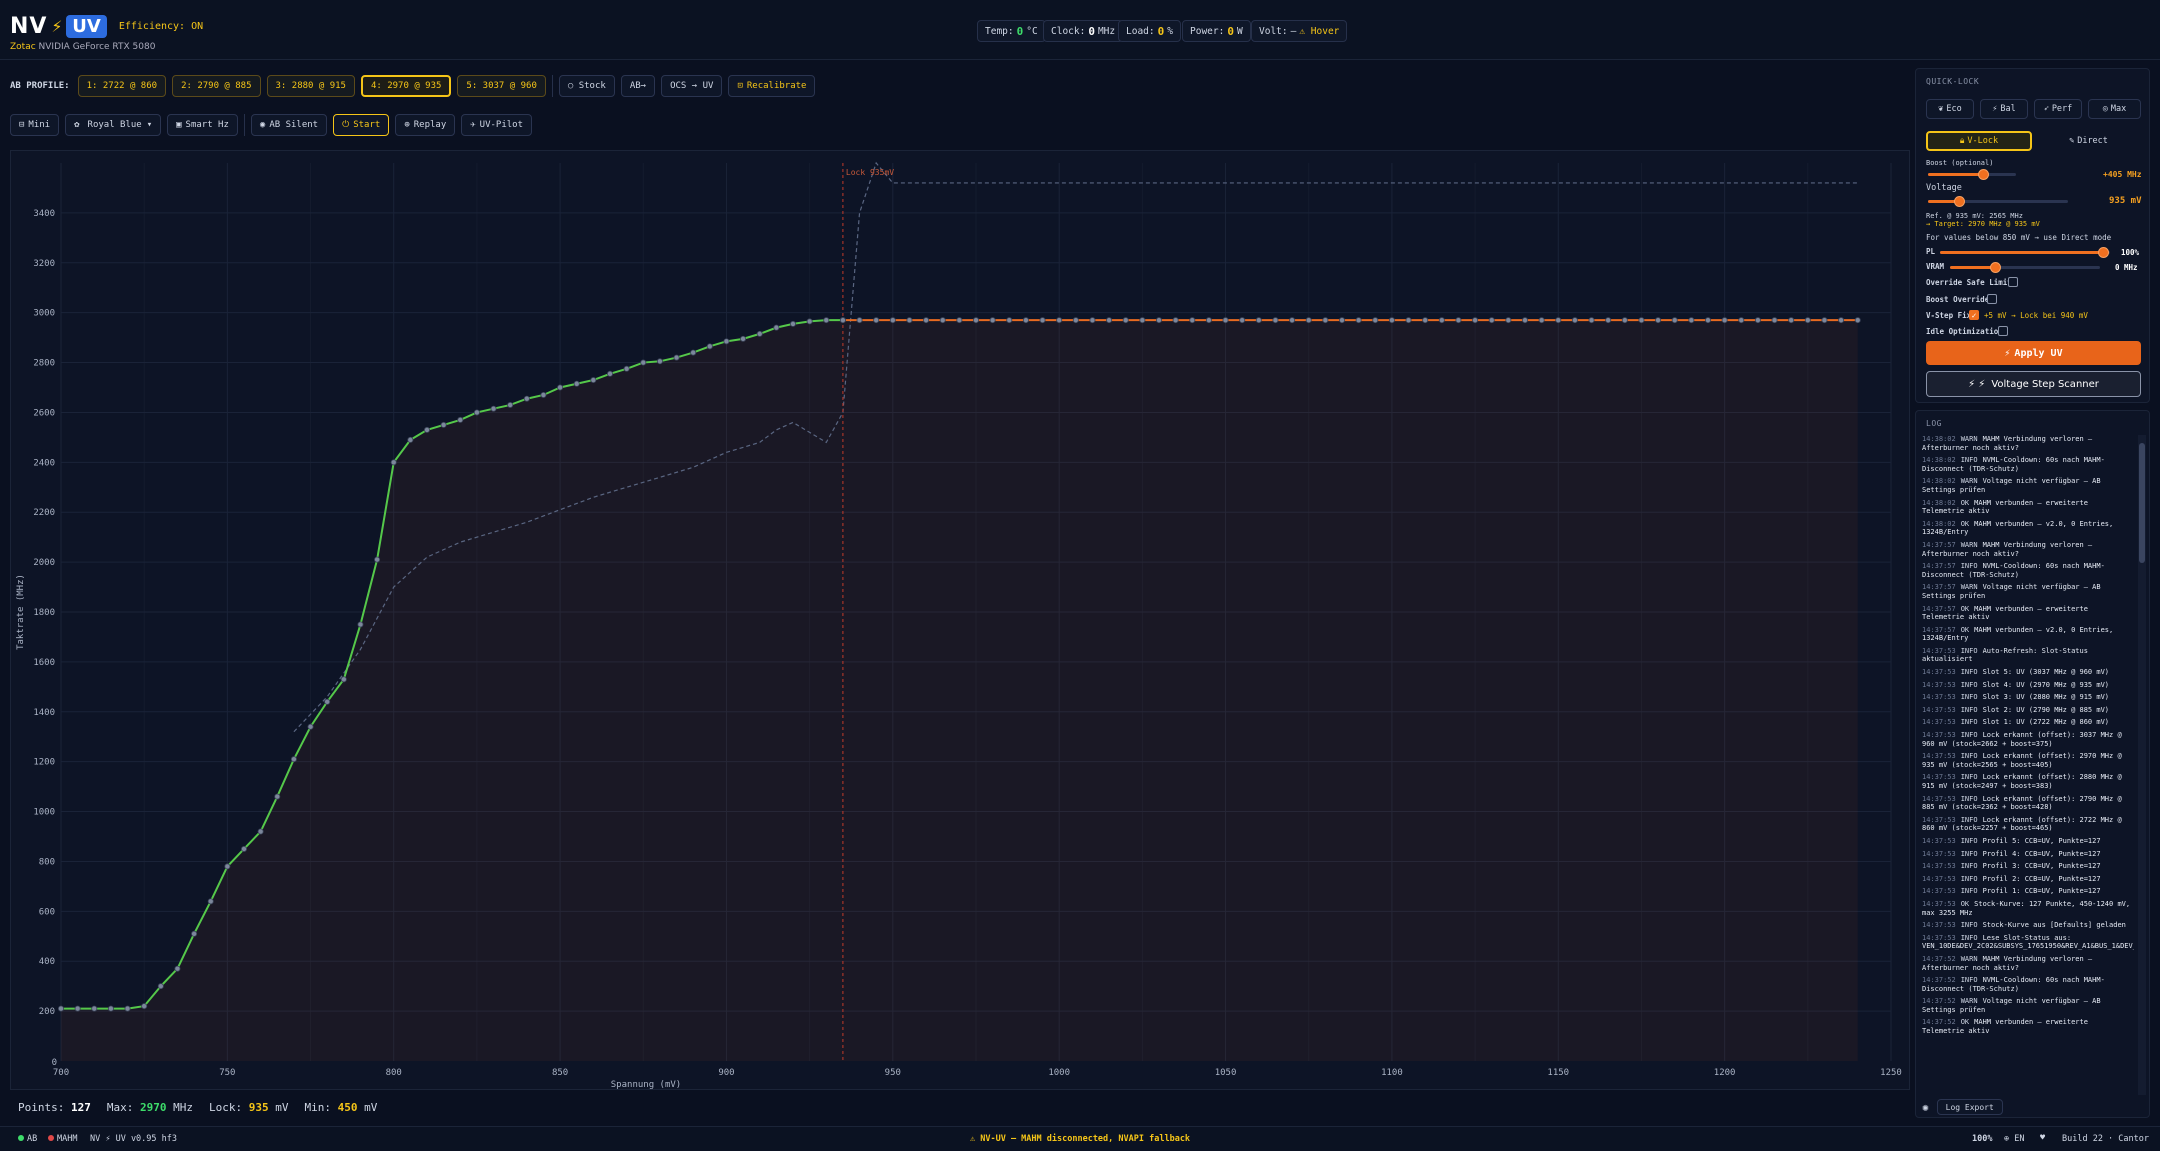  I want to click on mode-perf-button: ➶ Perf, so click(2058, 109).